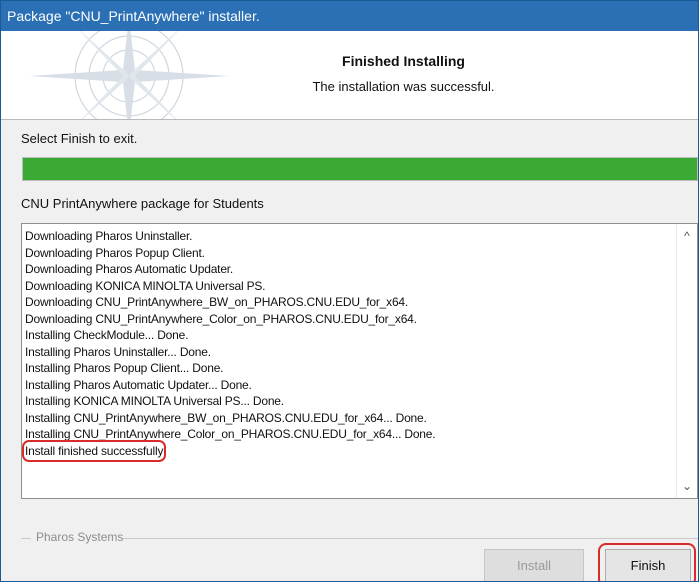 This screenshot has width=699, height=582. I want to click on install-button: Install, so click(534, 565).